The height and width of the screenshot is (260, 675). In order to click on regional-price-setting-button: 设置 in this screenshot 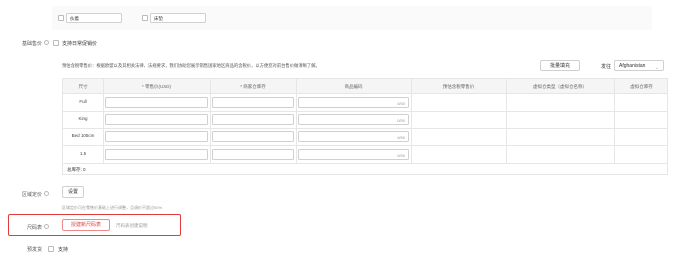, I will do `click(73, 192)`.